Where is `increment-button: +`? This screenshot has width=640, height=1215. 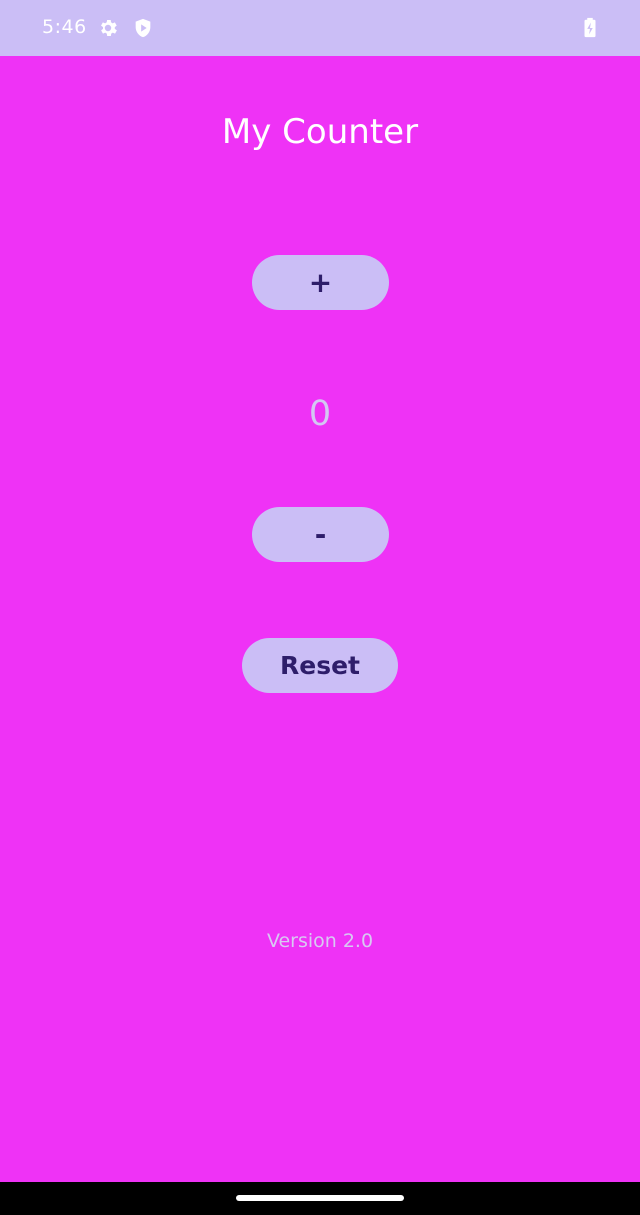
increment-button: + is located at coordinates (320, 282).